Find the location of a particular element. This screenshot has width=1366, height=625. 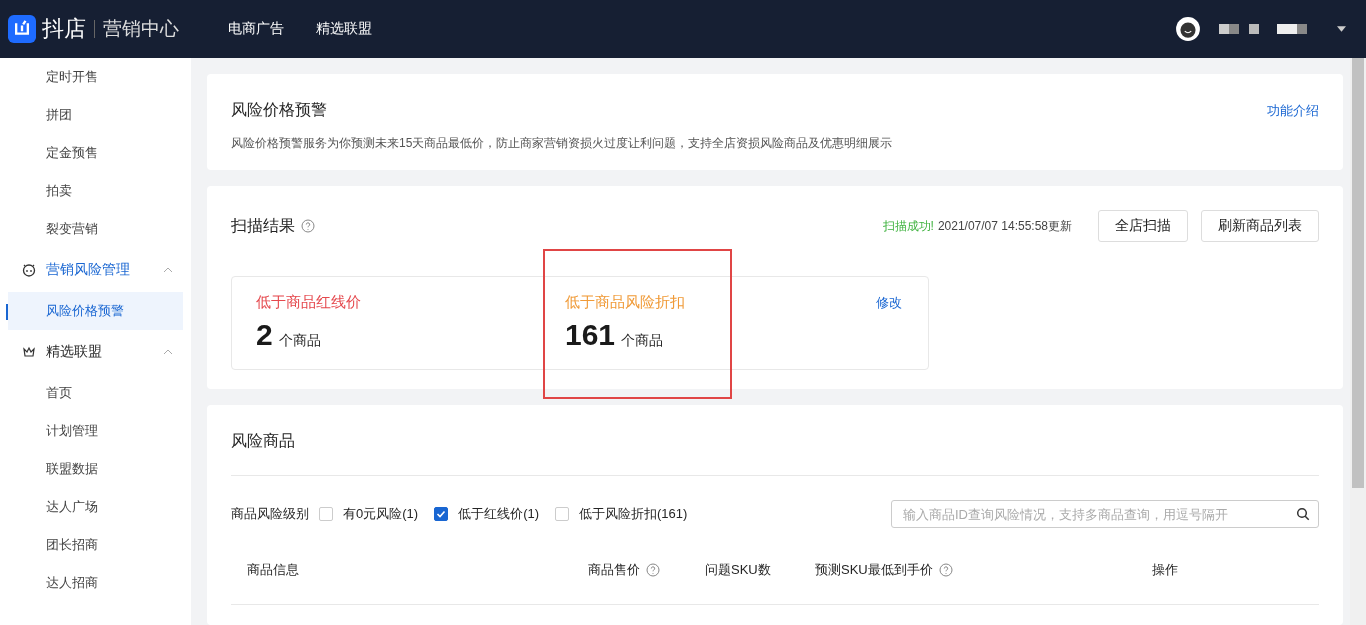

column-header: 商品信息 is located at coordinates (273, 570).